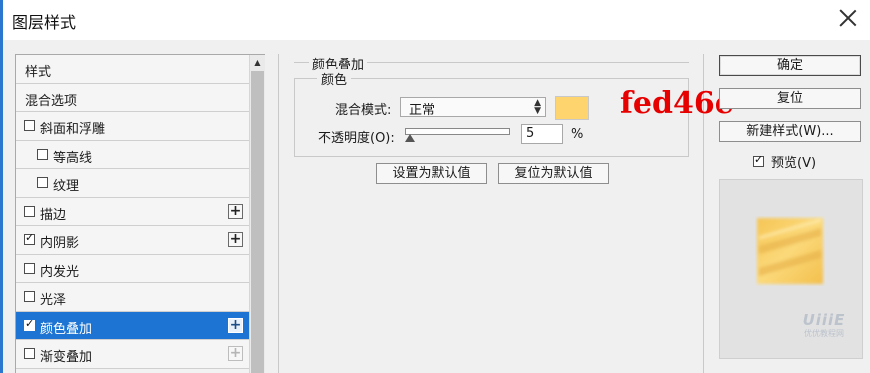  What do you see at coordinates (73, 129) in the screenshot?
I see `style-label: 斜面和浮雕` at bounding box center [73, 129].